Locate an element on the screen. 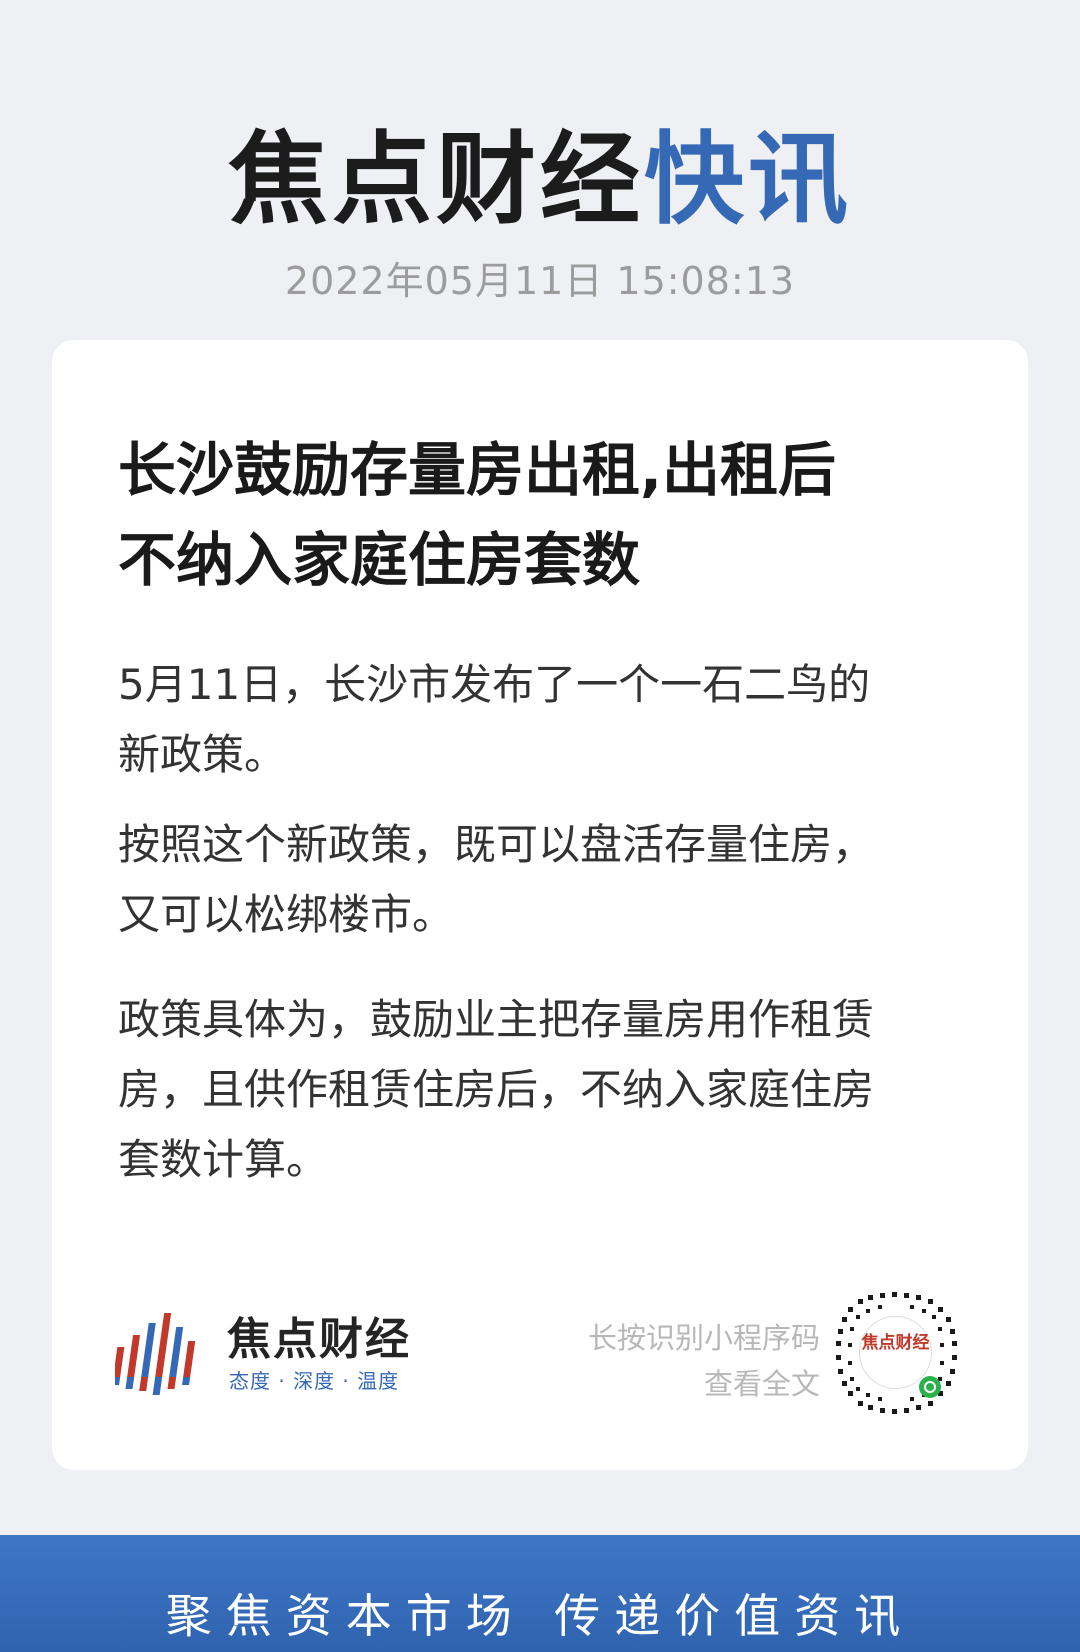 Image resolution: width=1080 pixels, height=1652 pixels. brand-title-main: 焦点财经 is located at coordinates (436, 179).